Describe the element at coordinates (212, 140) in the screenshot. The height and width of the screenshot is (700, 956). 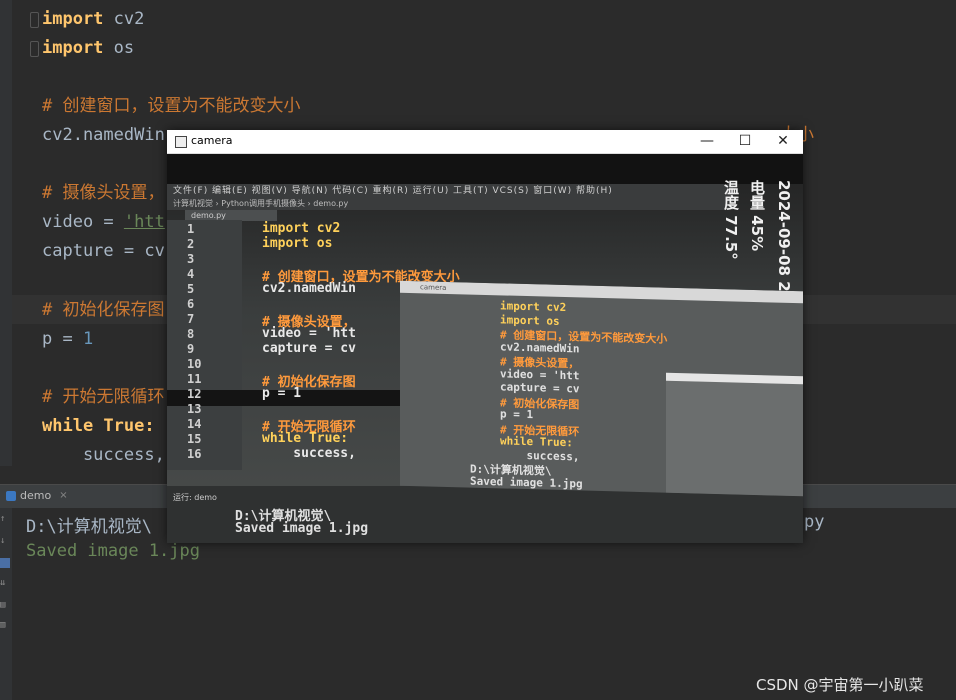
I see `window-title: camera` at that location.